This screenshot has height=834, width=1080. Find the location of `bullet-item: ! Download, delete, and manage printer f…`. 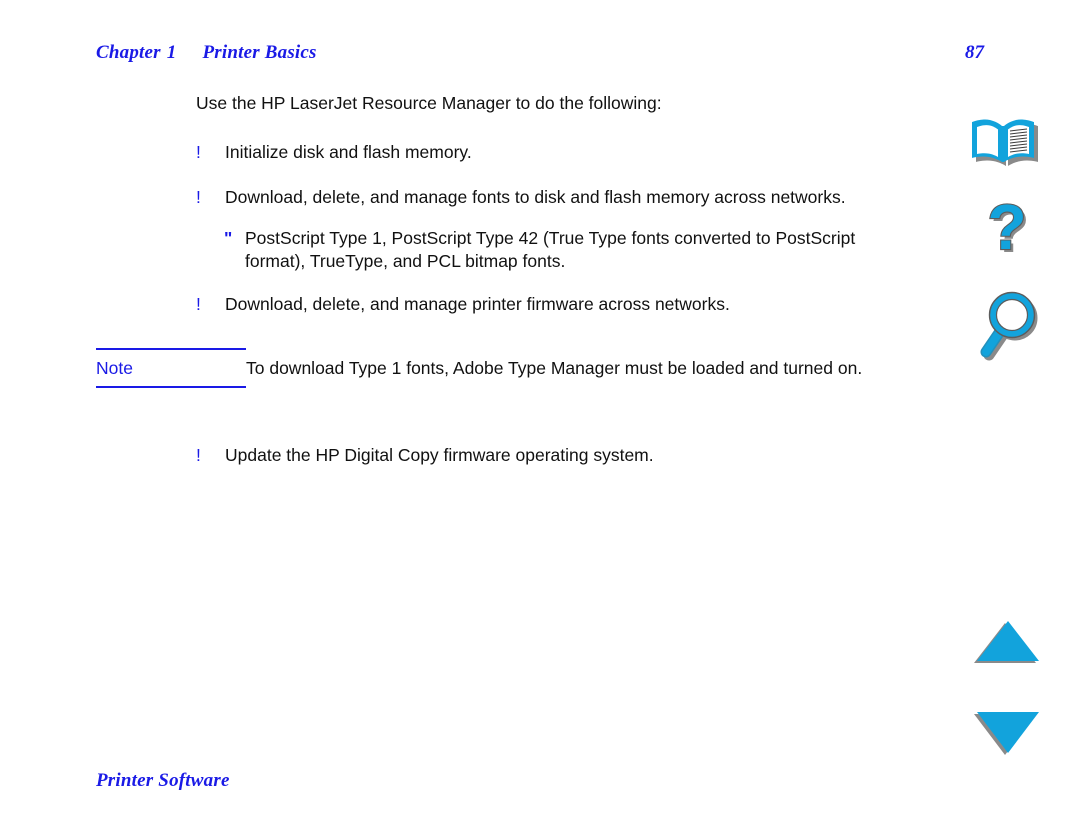

bullet-item: ! Download, delete, and manage printer f… is located at coordinates (546, 304).